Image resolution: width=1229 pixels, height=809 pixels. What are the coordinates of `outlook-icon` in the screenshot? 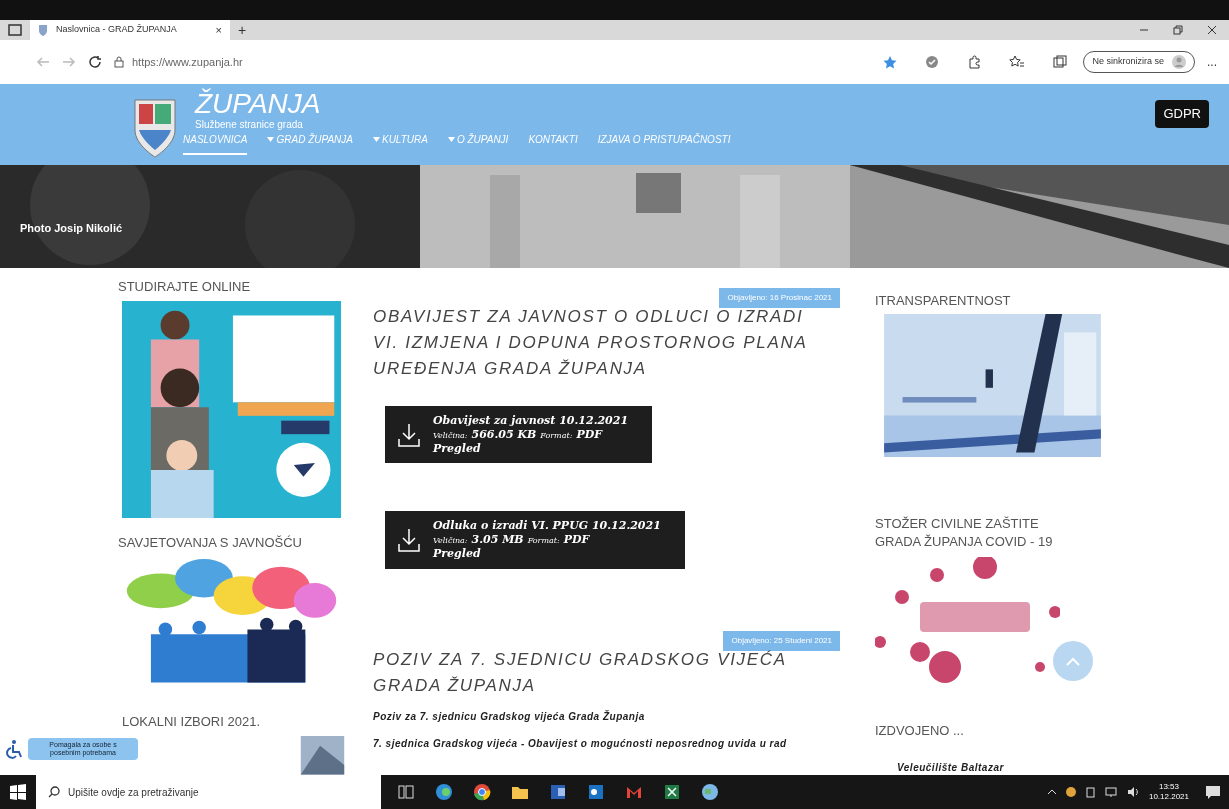 It's located at (596, 792).